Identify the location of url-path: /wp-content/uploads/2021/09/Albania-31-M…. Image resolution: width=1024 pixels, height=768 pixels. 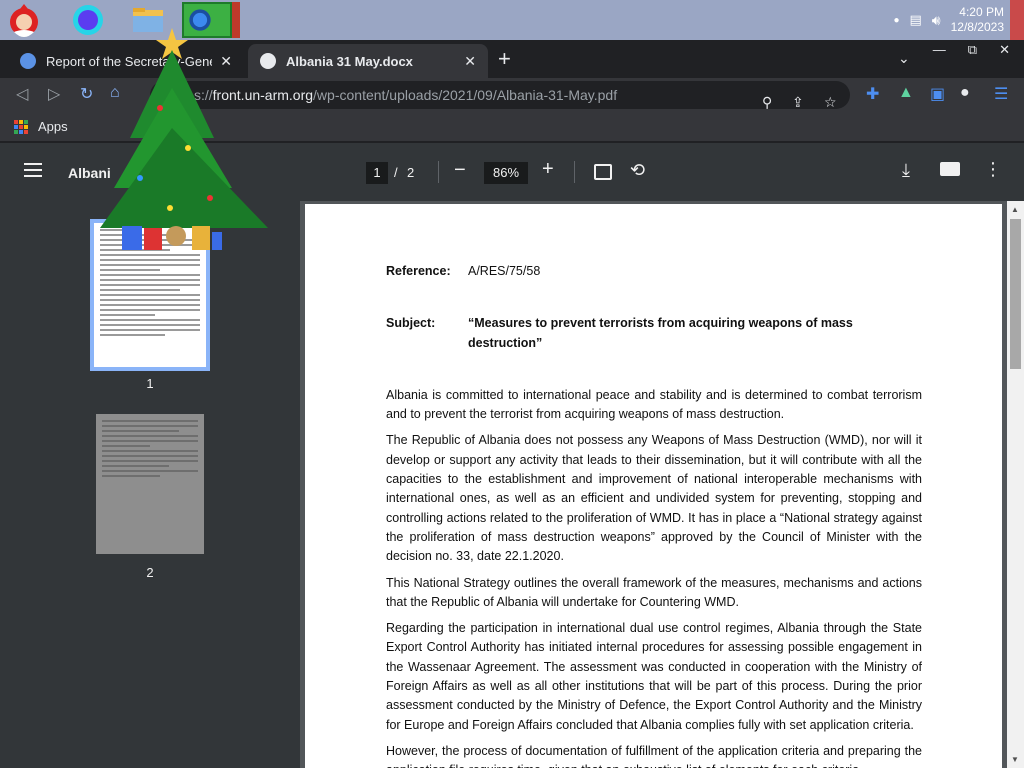
(465, 95).